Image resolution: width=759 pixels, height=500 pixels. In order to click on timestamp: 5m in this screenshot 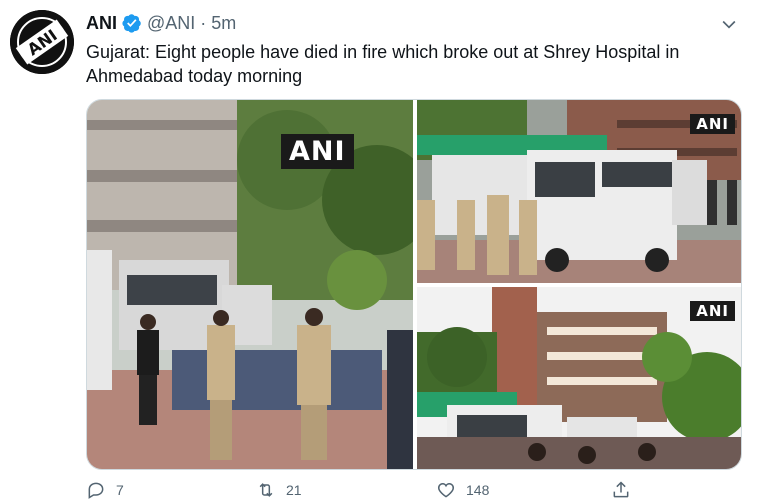, I will do `click(223, 23)`.